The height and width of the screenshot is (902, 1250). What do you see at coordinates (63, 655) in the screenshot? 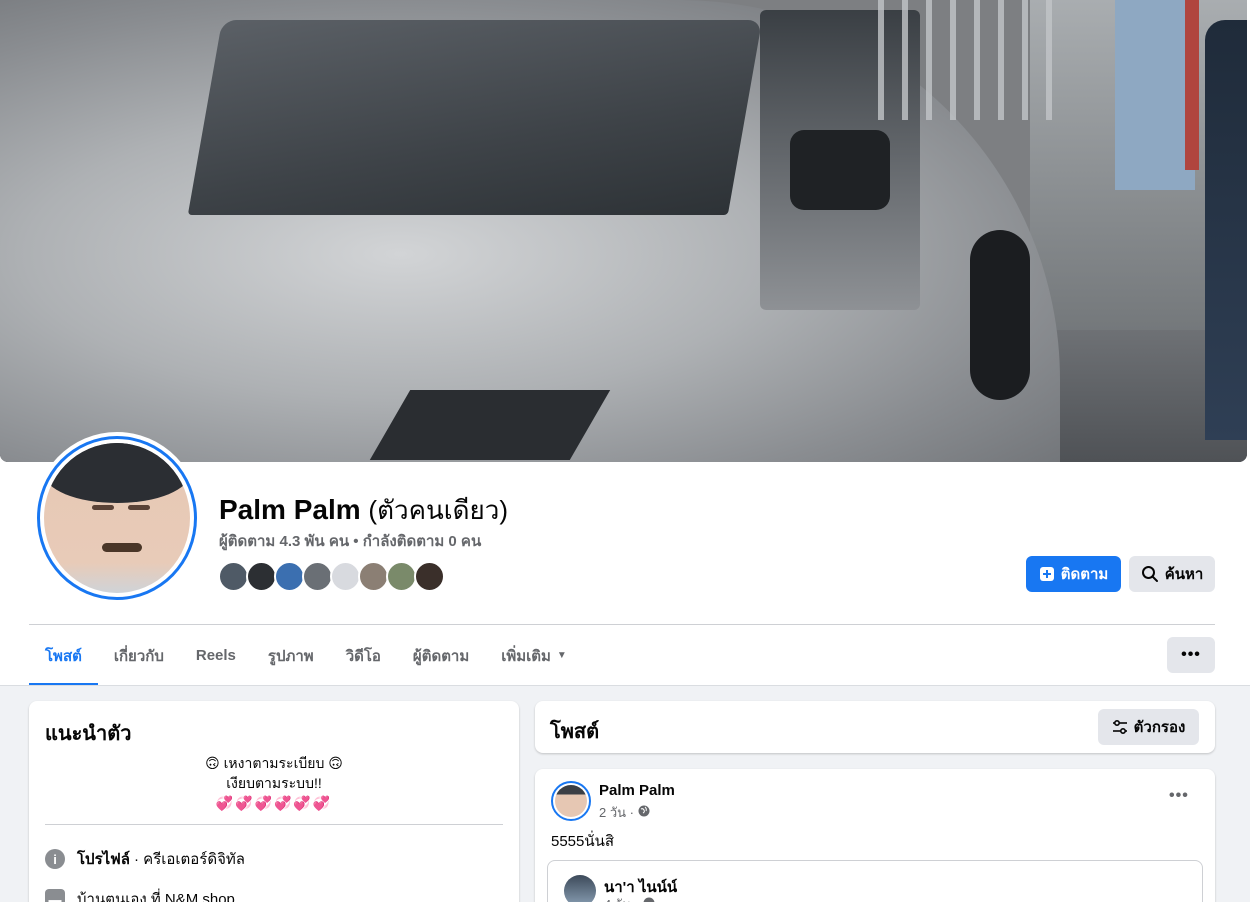
I see `tab-posts: โพสต์` at bounding box center [63, 655].